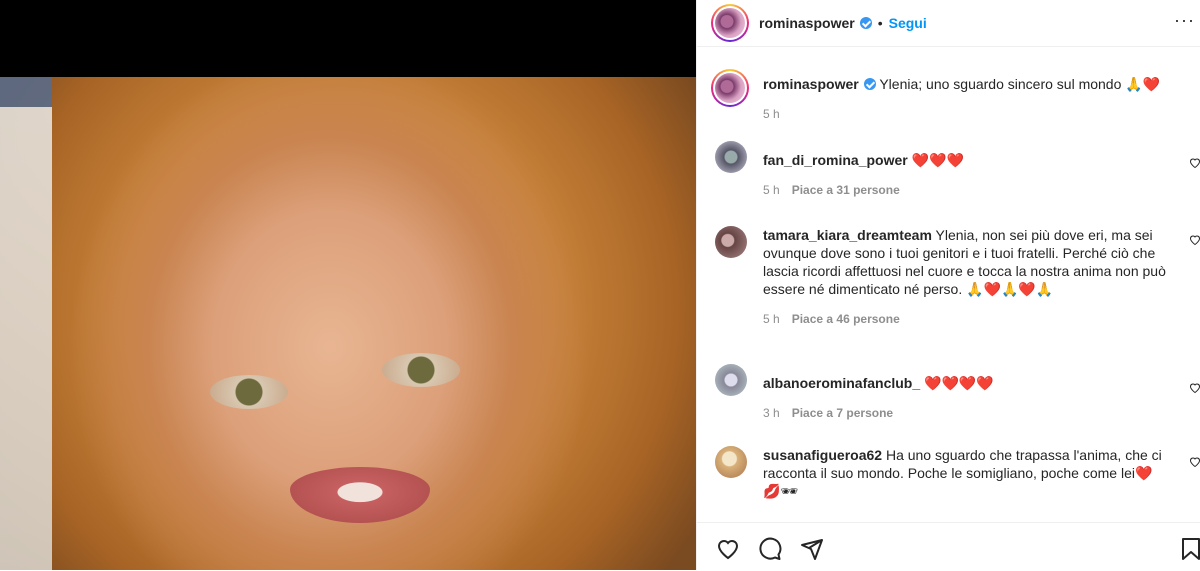 The width and height of the screenshot is (1200, 571). I want to click on comment-likes: Piace a 7 persone, so click(842, 413).